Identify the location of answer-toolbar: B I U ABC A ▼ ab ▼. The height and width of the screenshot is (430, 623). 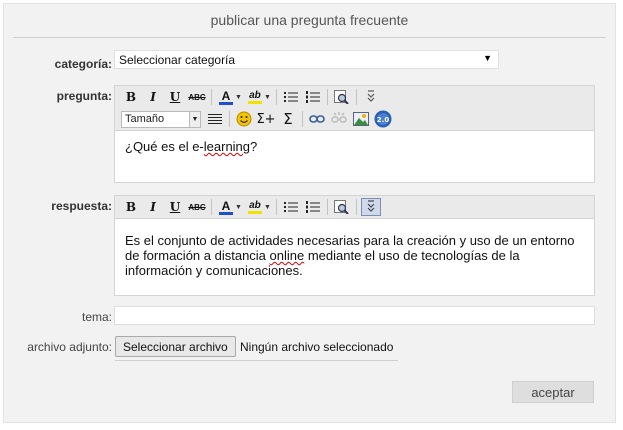
(354, 207).